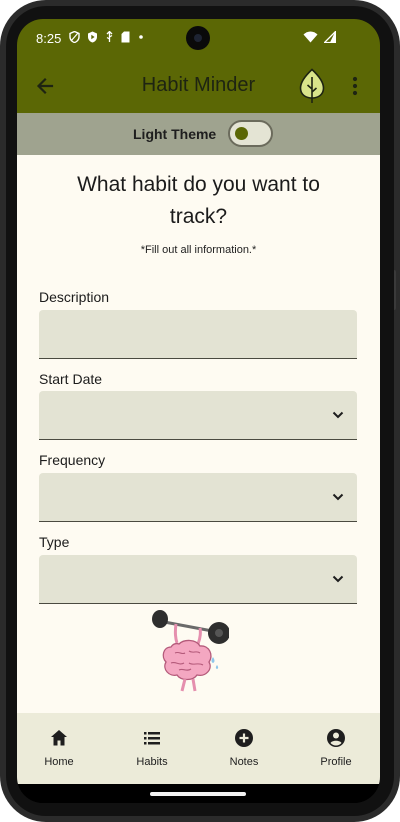 The width and height of the screenshot is (400, 822). I want to click on bottom-navigation: Home Habits Notes Profile, so click(198, 748).